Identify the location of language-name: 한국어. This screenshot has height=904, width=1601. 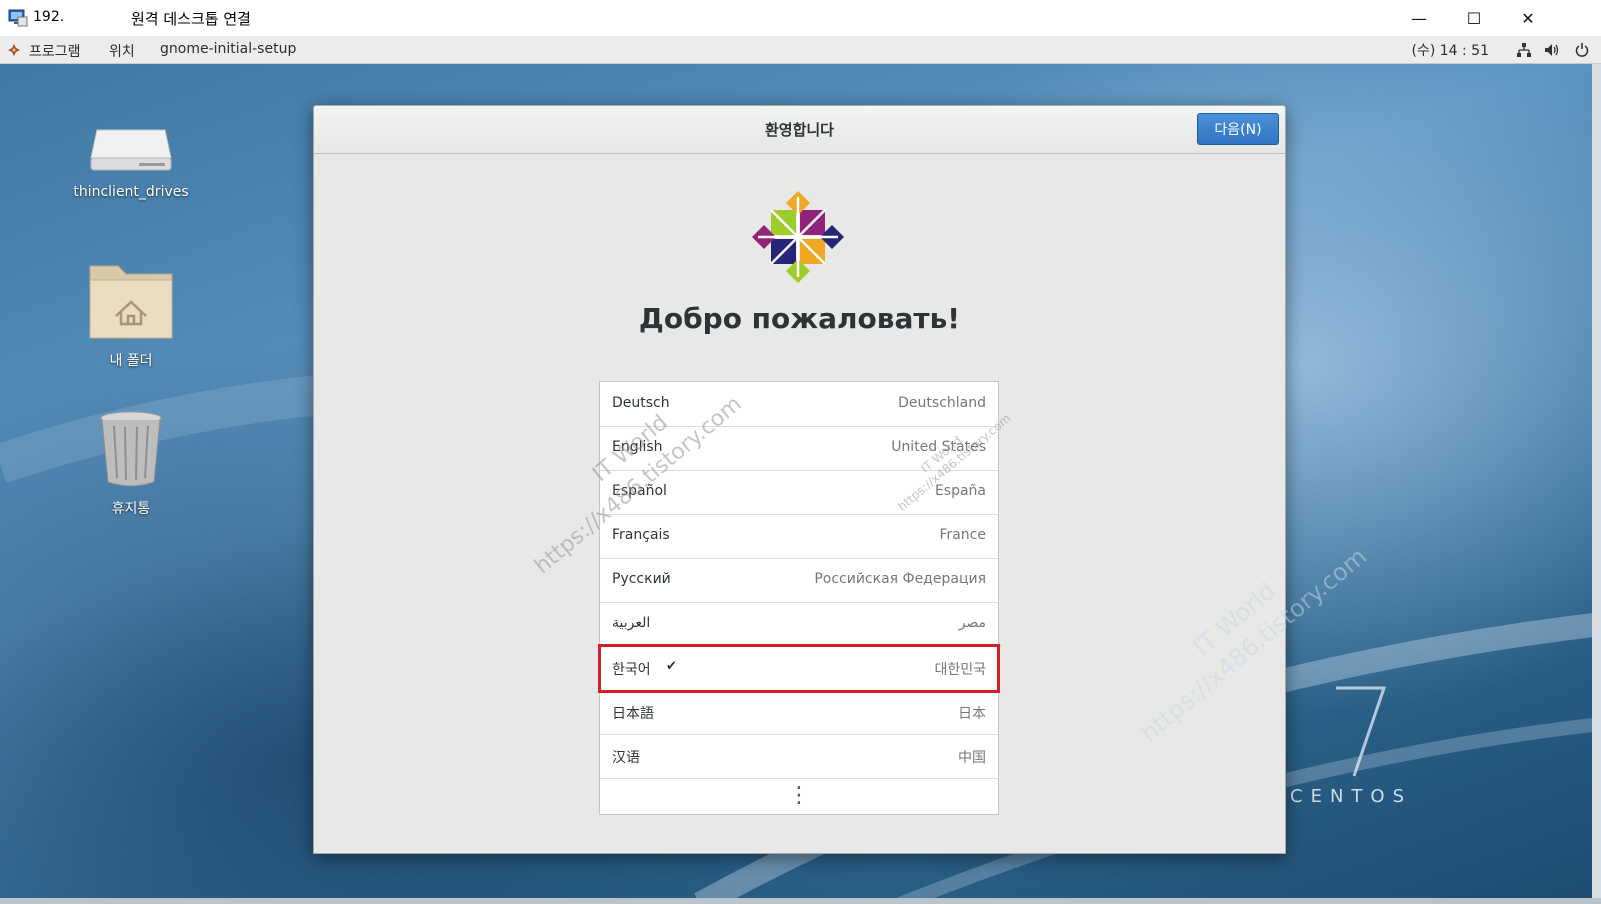
(631, 670).